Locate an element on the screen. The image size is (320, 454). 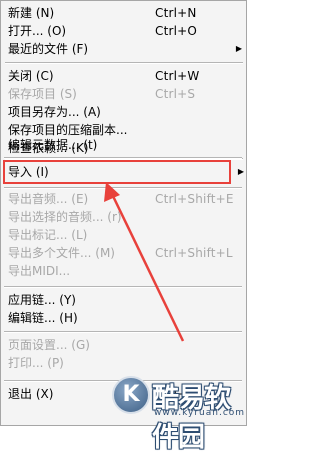
menu-item-shortcut: Ctrl+O is located at coordinates (176, 31).